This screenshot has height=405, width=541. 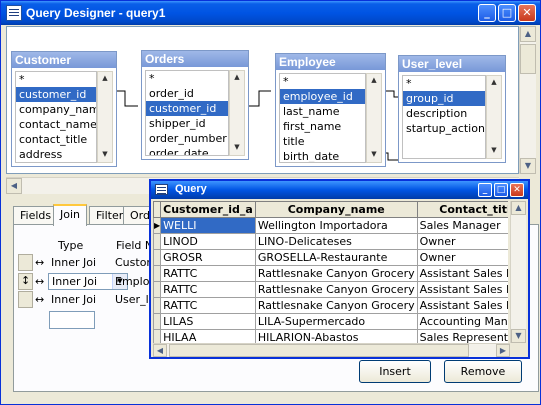 I want to click on field-item: birth_date, so click(x=322, y=155).